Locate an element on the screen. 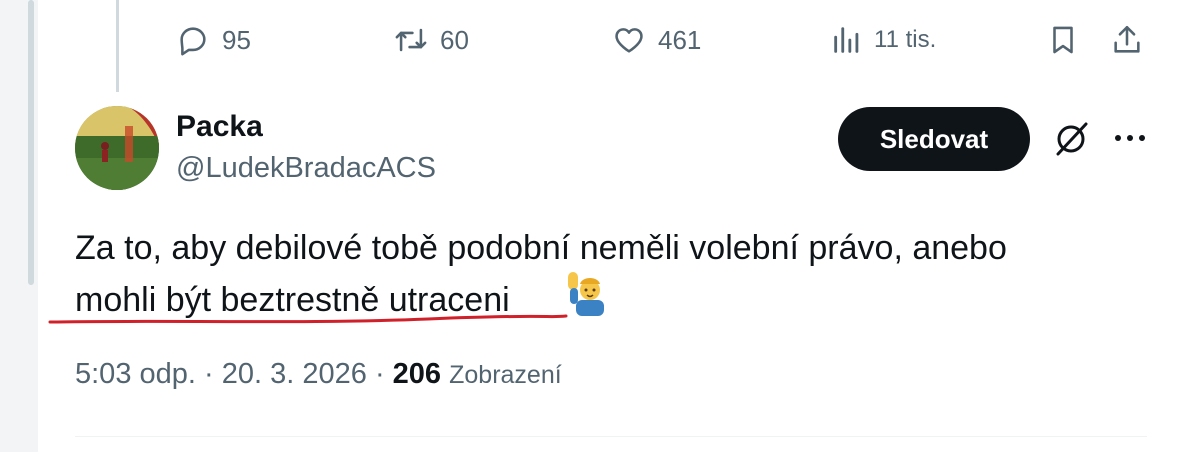 The image size is (1200, 452). heart-icon is located at coordinates (629, 40).